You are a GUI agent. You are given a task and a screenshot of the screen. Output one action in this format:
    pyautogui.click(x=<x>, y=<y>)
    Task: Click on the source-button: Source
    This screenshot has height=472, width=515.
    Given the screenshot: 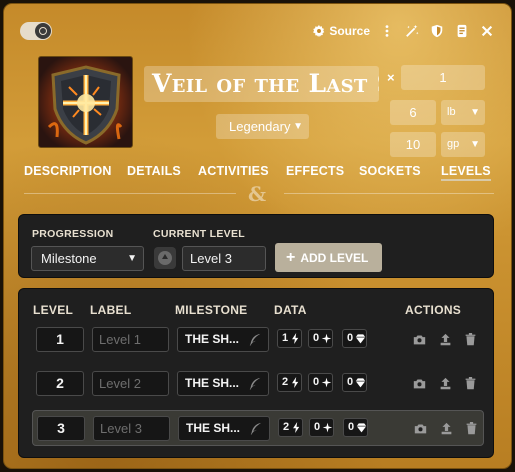 What is the action you would take?
    pyautogui.click(x=341, y=31)
    